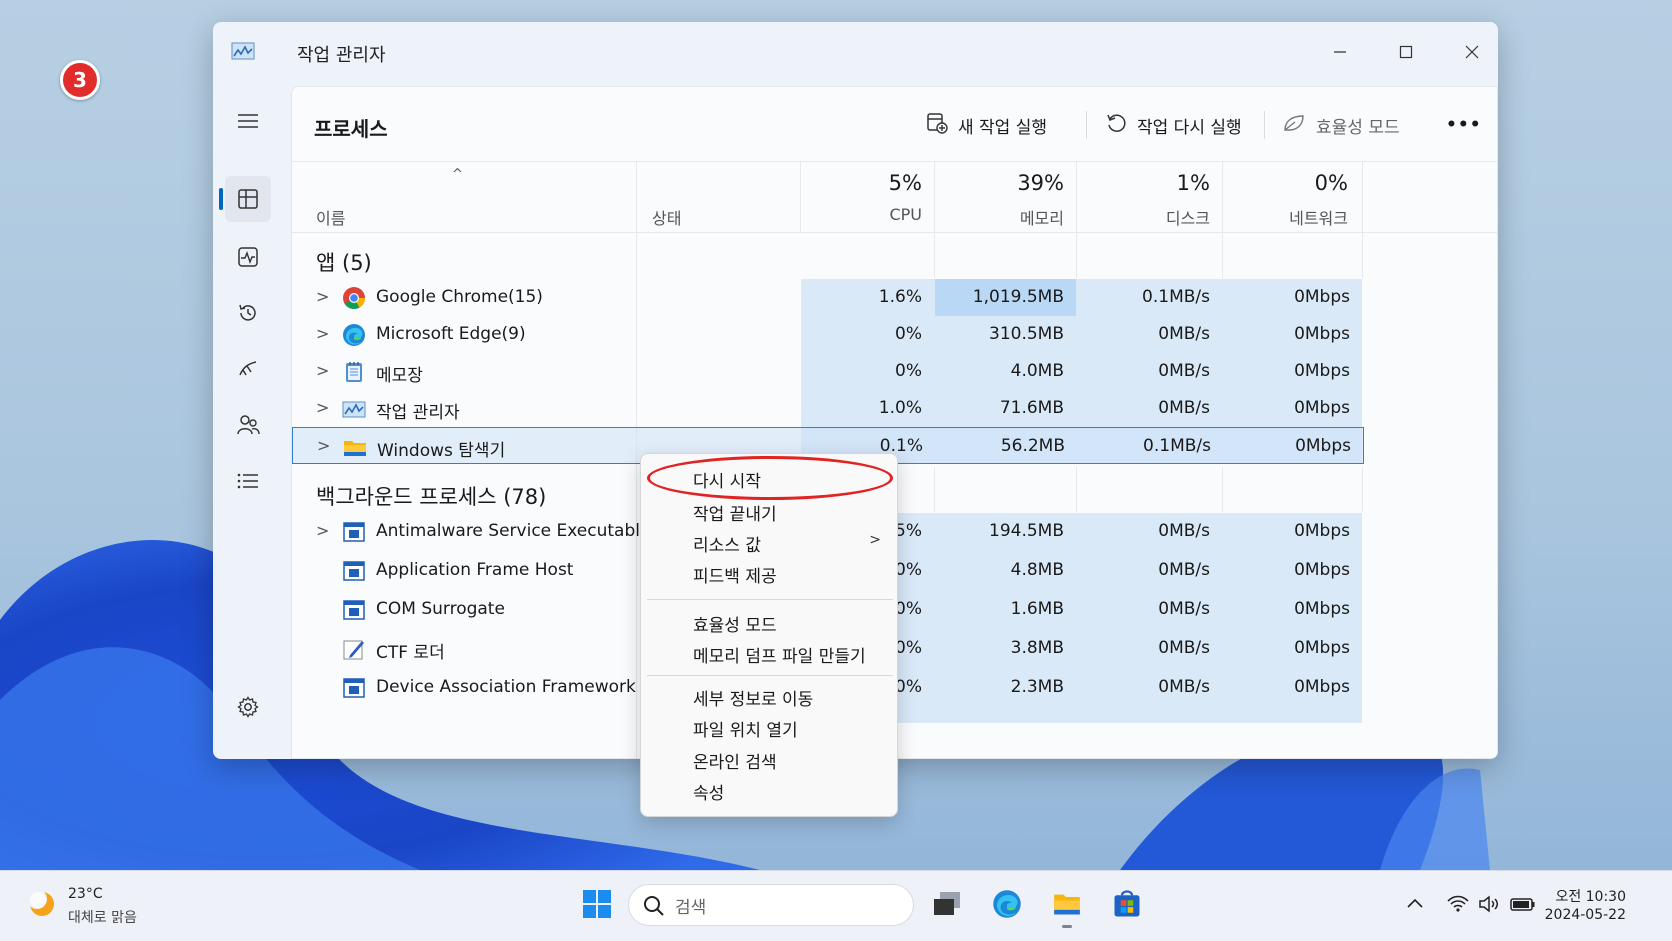  What do you see at coordinates (735, 512) in the screenshot?
I see `menu-item-end-task: 작업 끝내기` at bounding box center [735, 512].